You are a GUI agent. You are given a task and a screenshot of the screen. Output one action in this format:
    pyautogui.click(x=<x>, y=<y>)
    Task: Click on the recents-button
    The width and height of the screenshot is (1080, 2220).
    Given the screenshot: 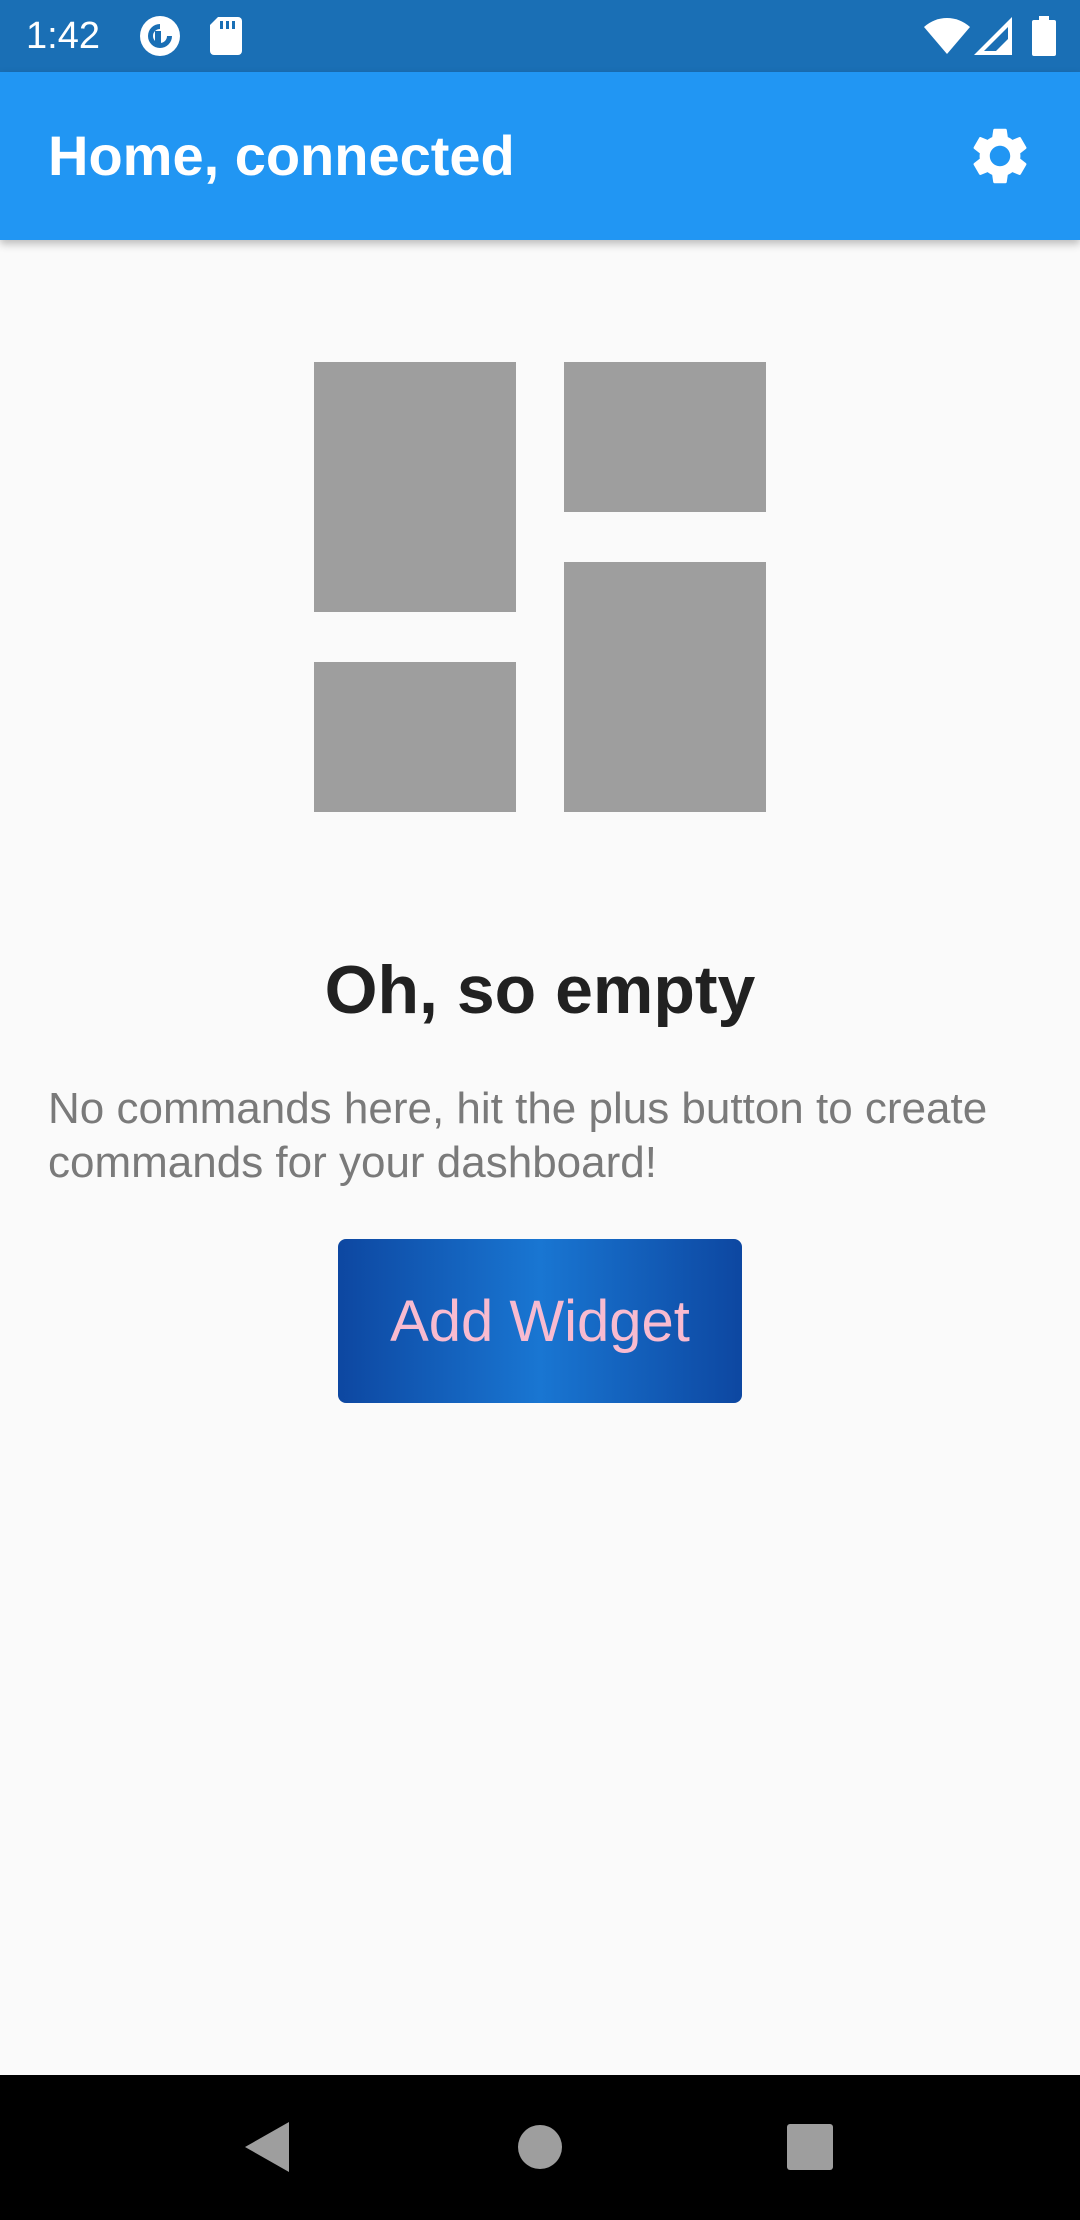 What is the action you would take?
    pyautogui.click(x=810, y=2147)
    